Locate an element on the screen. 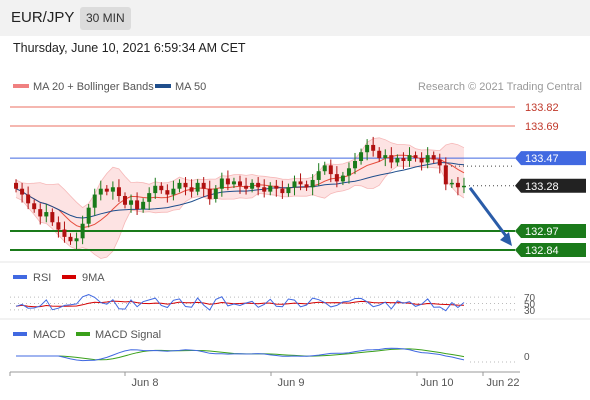  ma50-label: MA 50 is located at coordinates (190, 87).